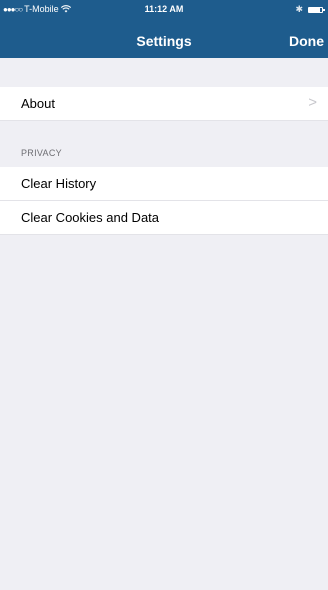  I want to click on navigation-header: ●●●○○ T-Mobile 11:12 AM ✱ Settings Done, so click(164, 29).